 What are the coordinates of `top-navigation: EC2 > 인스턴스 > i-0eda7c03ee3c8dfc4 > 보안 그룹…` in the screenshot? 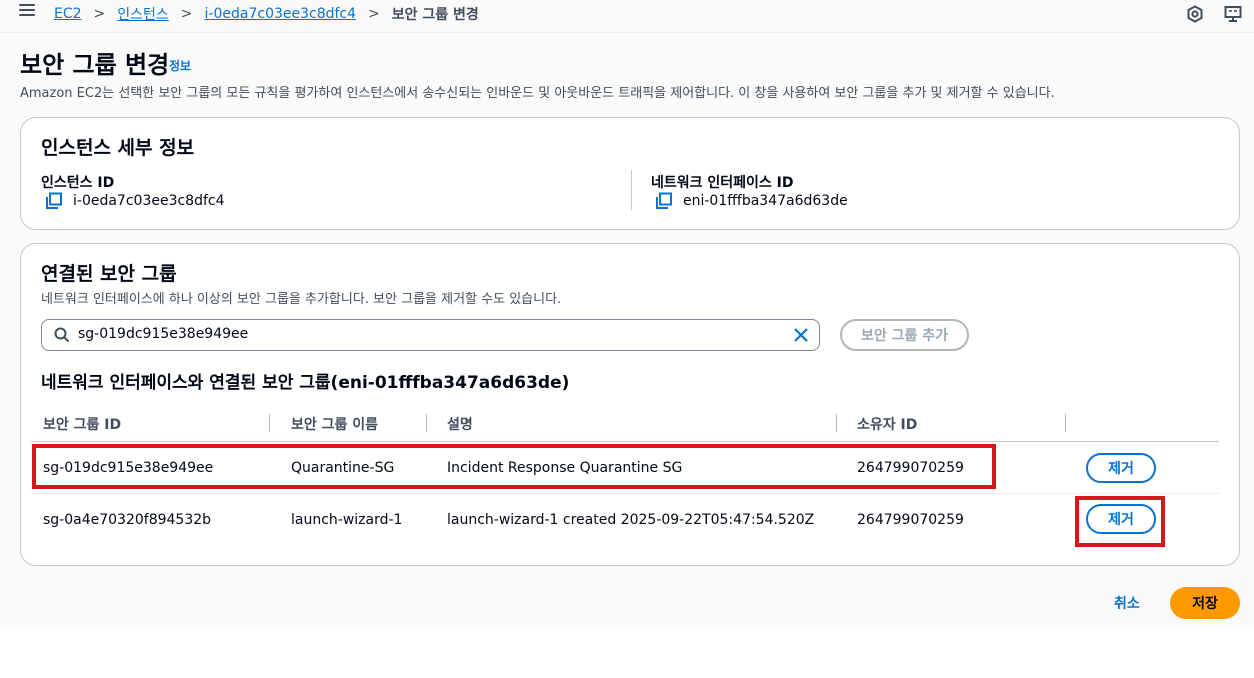 It's located at (627, 16).